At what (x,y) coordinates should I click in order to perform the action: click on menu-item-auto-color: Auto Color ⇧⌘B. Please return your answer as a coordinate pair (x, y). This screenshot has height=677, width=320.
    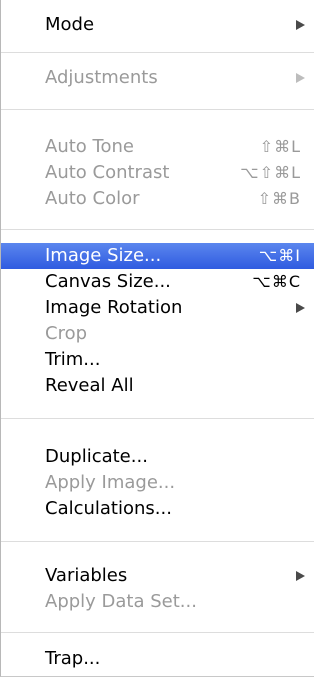
    Looking at the image, I should click on (157, 199).